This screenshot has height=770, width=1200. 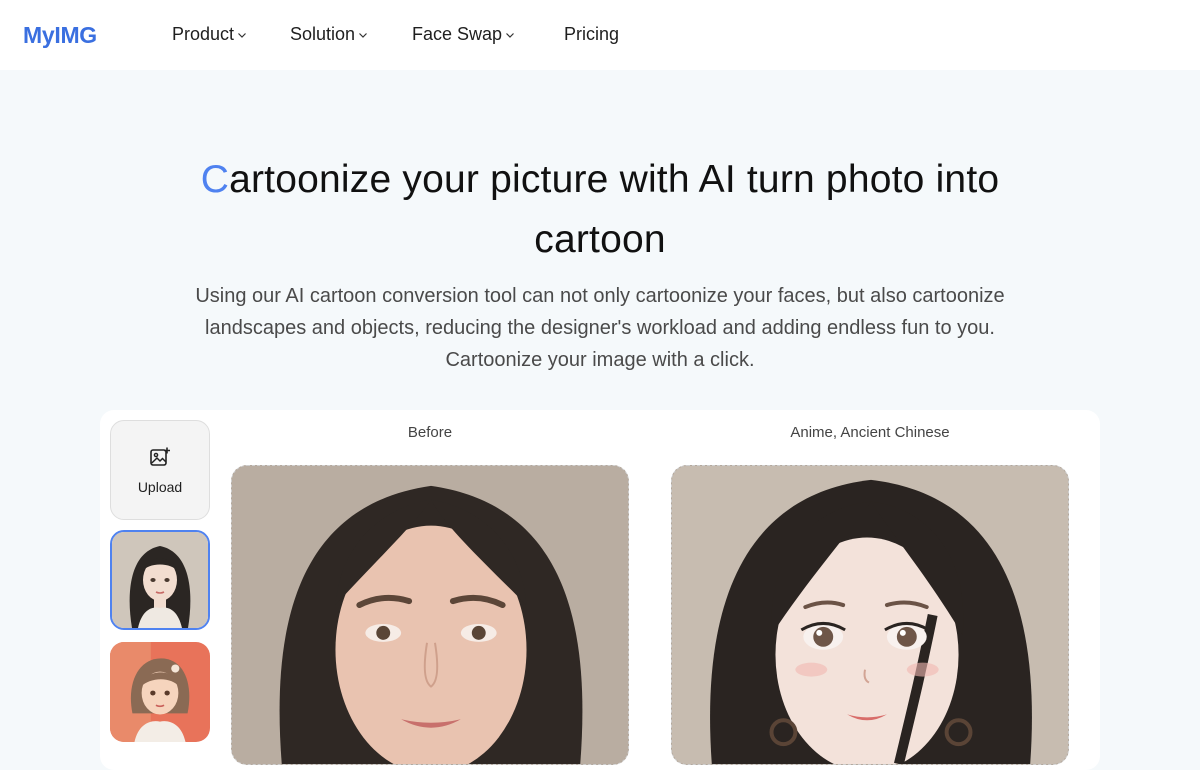 I want to click on nav-pricing: Pricing, so click(x=591, y=34).